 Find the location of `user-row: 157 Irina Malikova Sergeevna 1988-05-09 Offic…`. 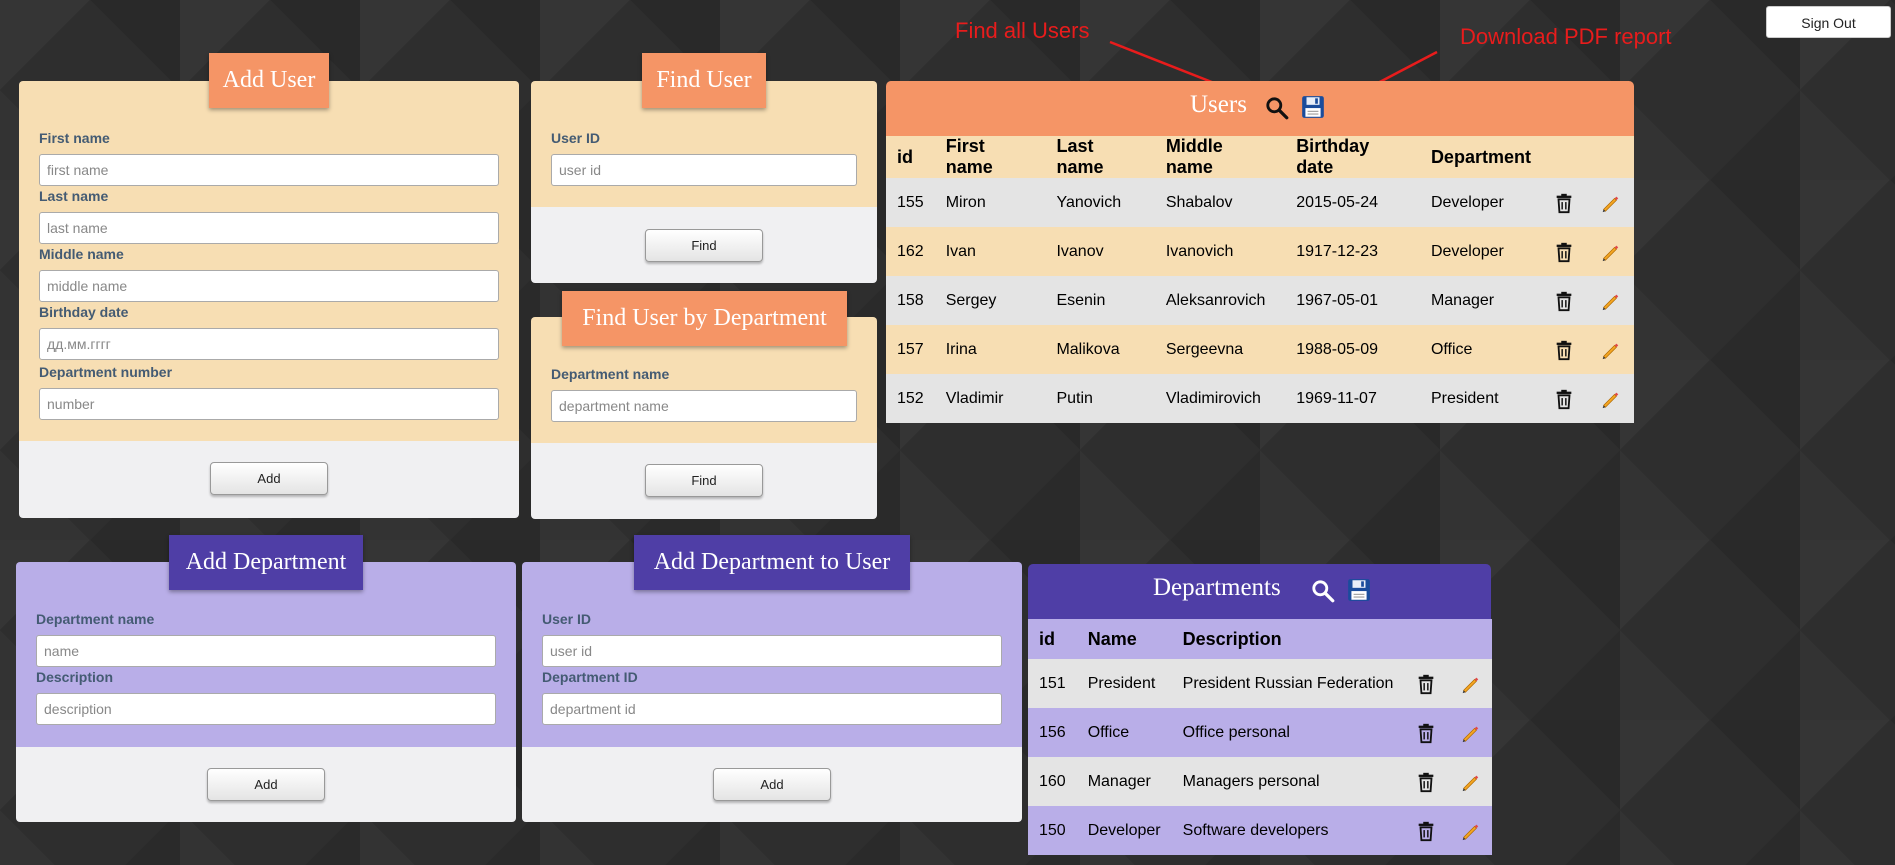

user-row: 157 Irina Malikova Sergeevna 1988-05-09 Offic… is located at coordinates (1260, 349).